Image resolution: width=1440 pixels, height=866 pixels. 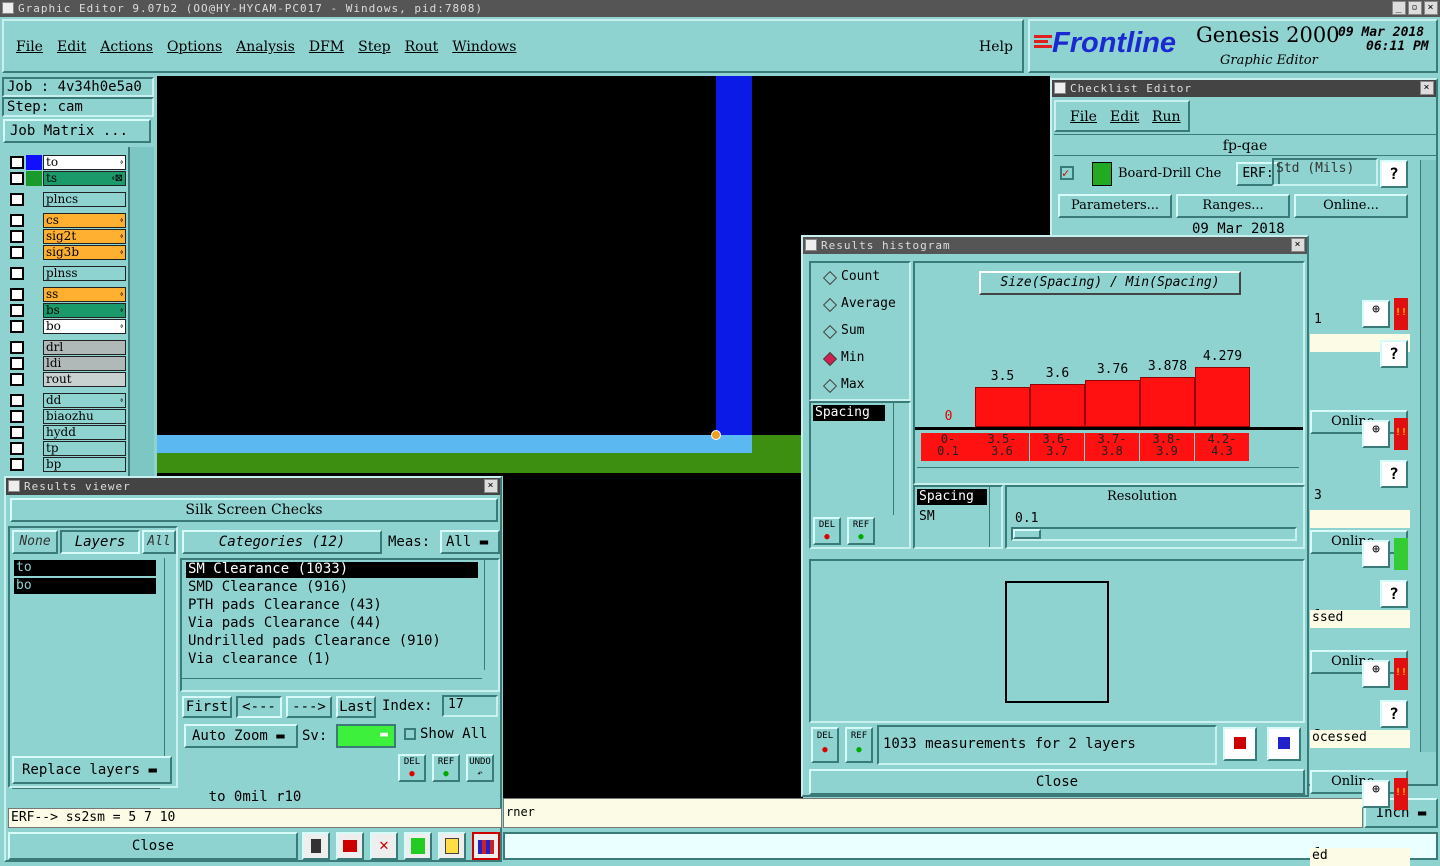 What do you see at coordinates (868, 303) in the screenshot?
I see `option-label: Average` at bounding box center [868, 303].